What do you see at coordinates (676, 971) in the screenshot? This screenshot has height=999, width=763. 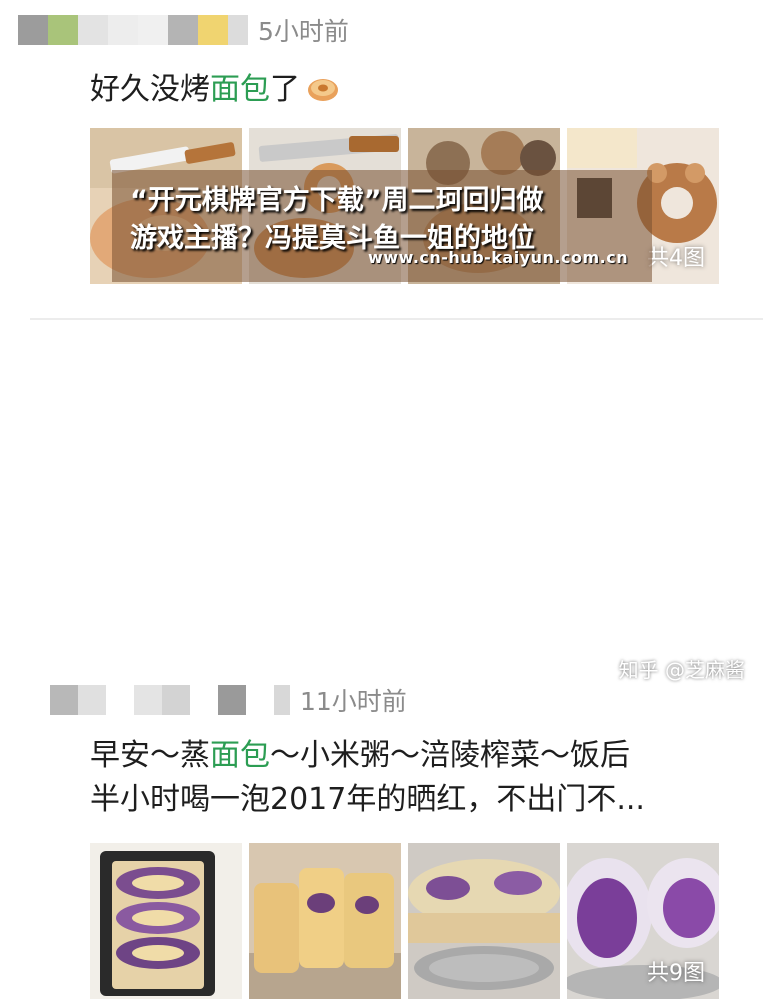 I see `image-count-badge: 共9图` at bounding box center [676, 971].